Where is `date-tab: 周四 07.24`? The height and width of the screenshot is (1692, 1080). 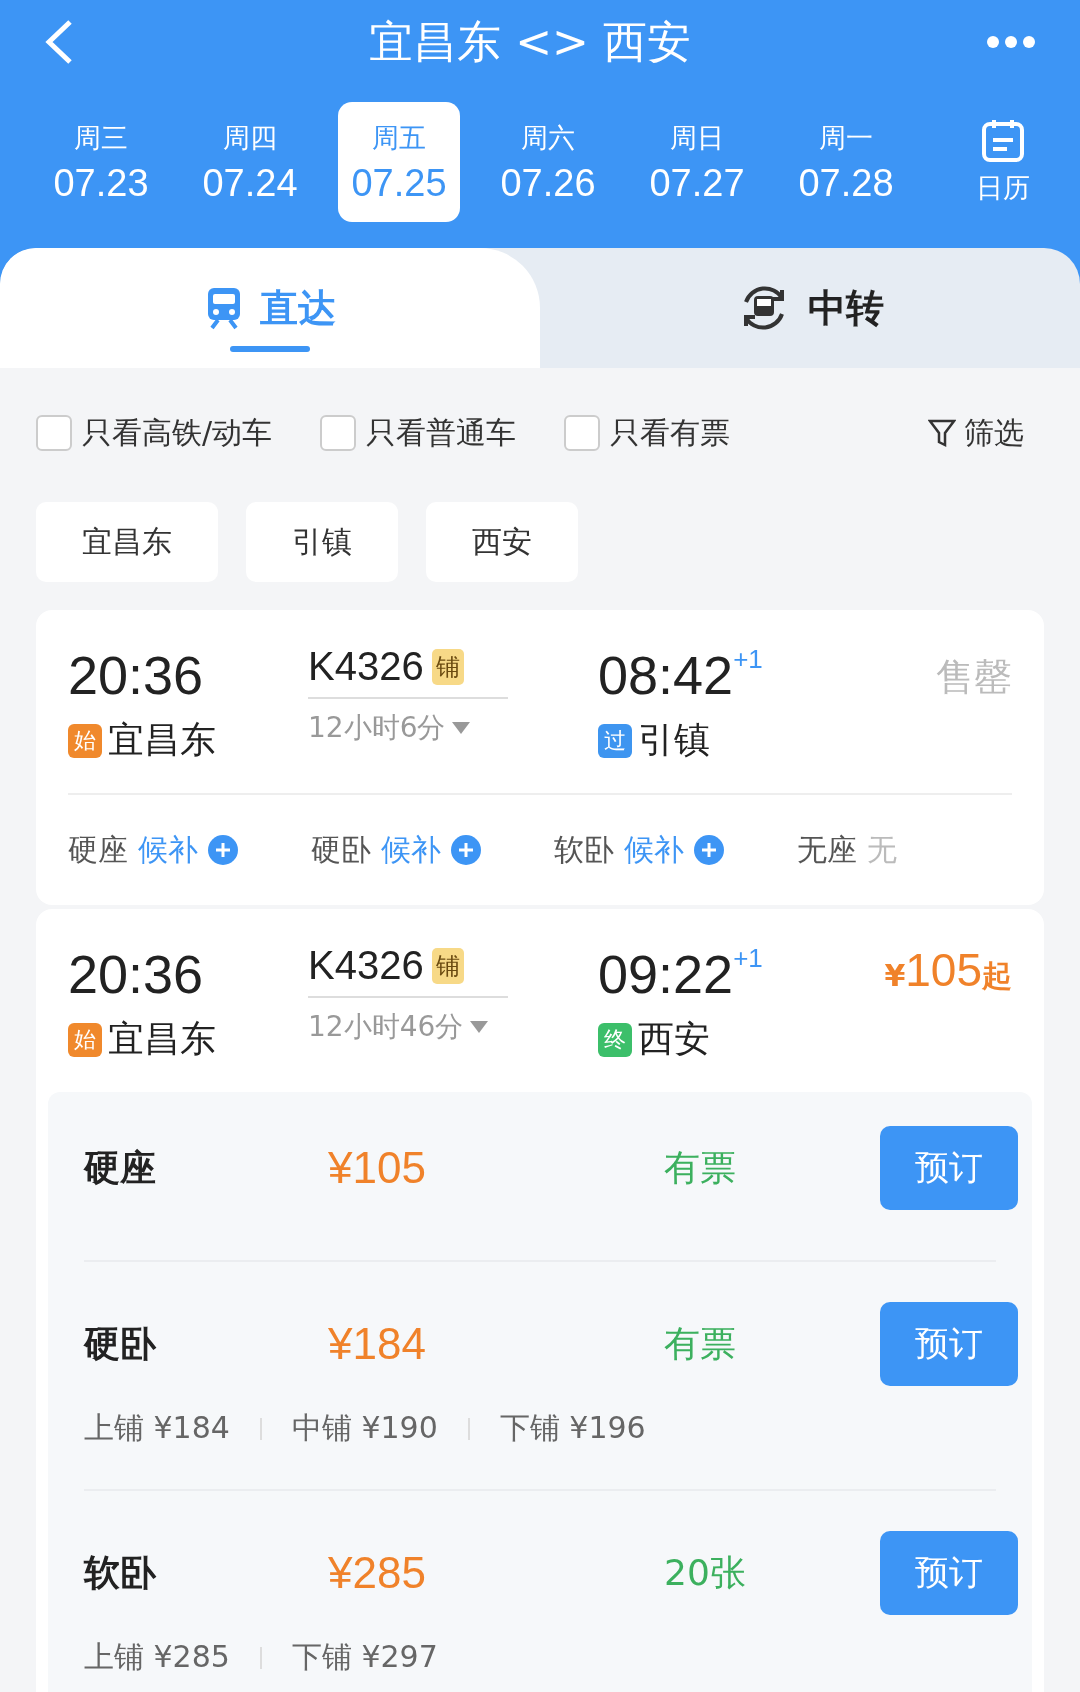 date-tab: 周四 07.24 is located at coordinates (250, 162).